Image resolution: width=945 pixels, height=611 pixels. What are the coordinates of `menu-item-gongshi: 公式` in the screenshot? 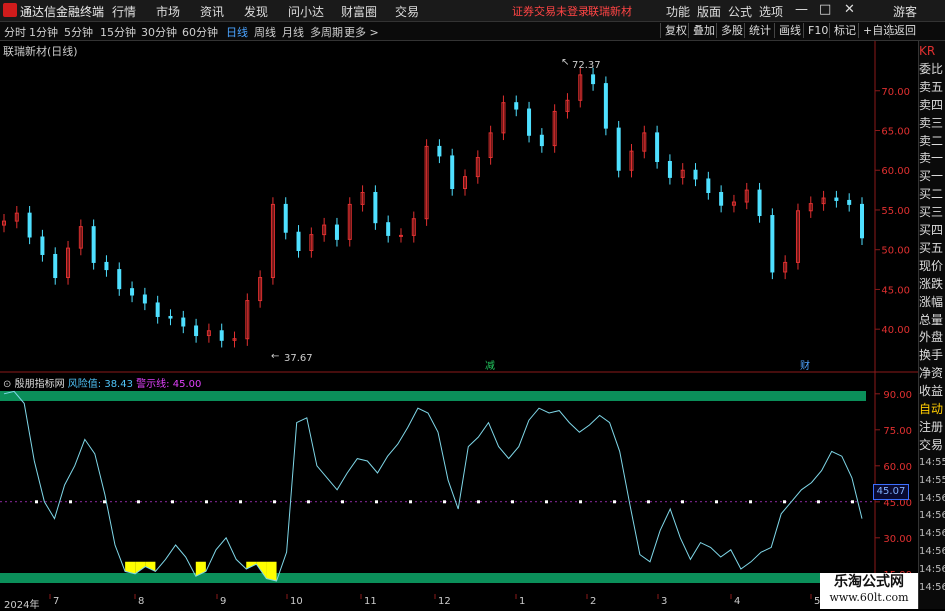 It's located at (740, 11).